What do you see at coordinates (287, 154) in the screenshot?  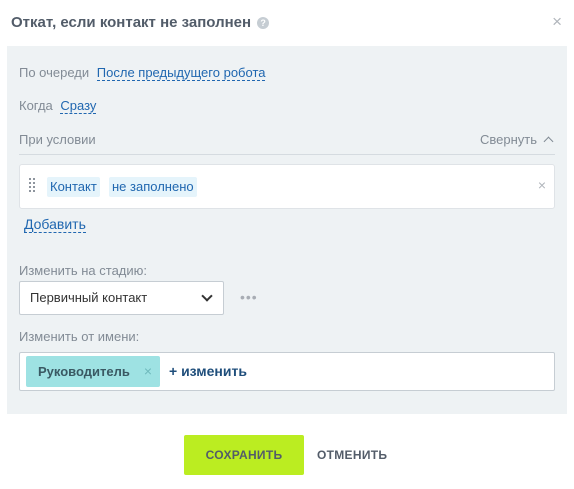 I see `divider` at bounding box center [287, 154].